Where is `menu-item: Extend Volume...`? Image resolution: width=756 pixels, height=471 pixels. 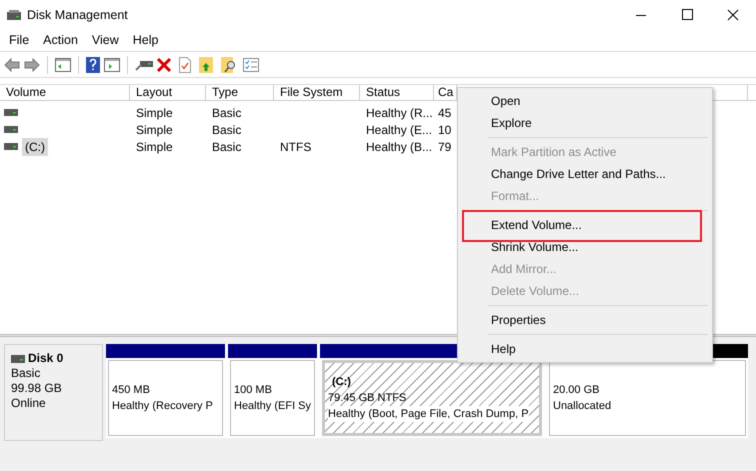 menu-item: Extend Volume... is located at coordinates (585, 225).